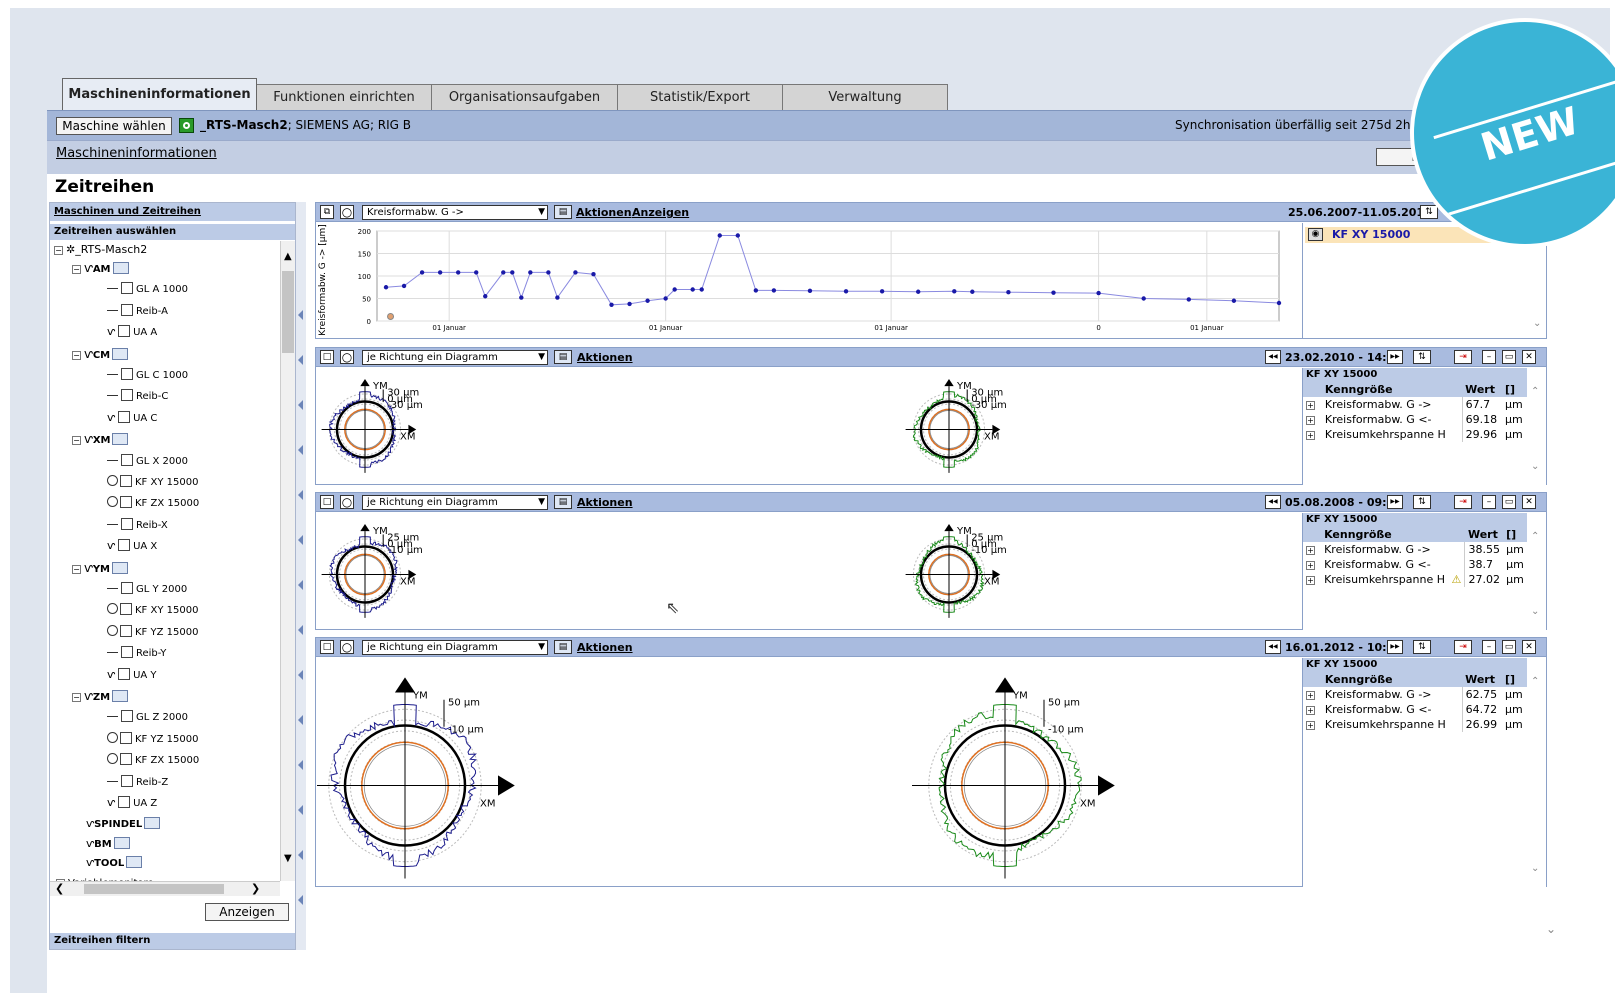 The height and width of the screenshot is (994, 1615). What do you see at coordinates (1395, 502) in the screenshot?
I see `next-icon: ▶▶` at bounding box center [1395, 502].